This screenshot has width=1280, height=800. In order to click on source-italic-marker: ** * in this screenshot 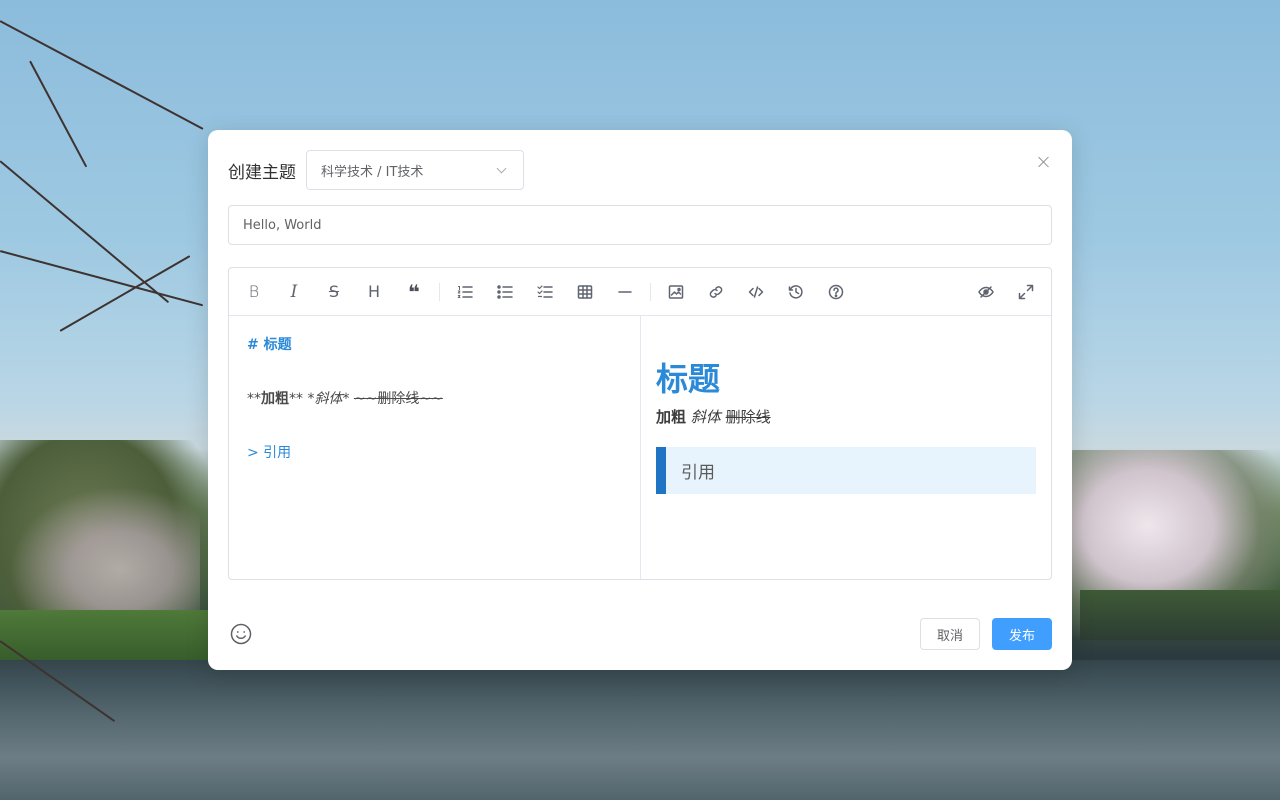, I will do `click(302, 399)`.